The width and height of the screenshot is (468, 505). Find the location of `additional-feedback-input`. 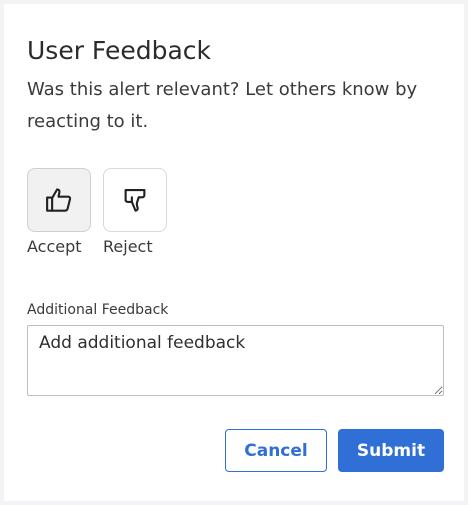

additional-feedback-input is located at coordinates (235, 360).